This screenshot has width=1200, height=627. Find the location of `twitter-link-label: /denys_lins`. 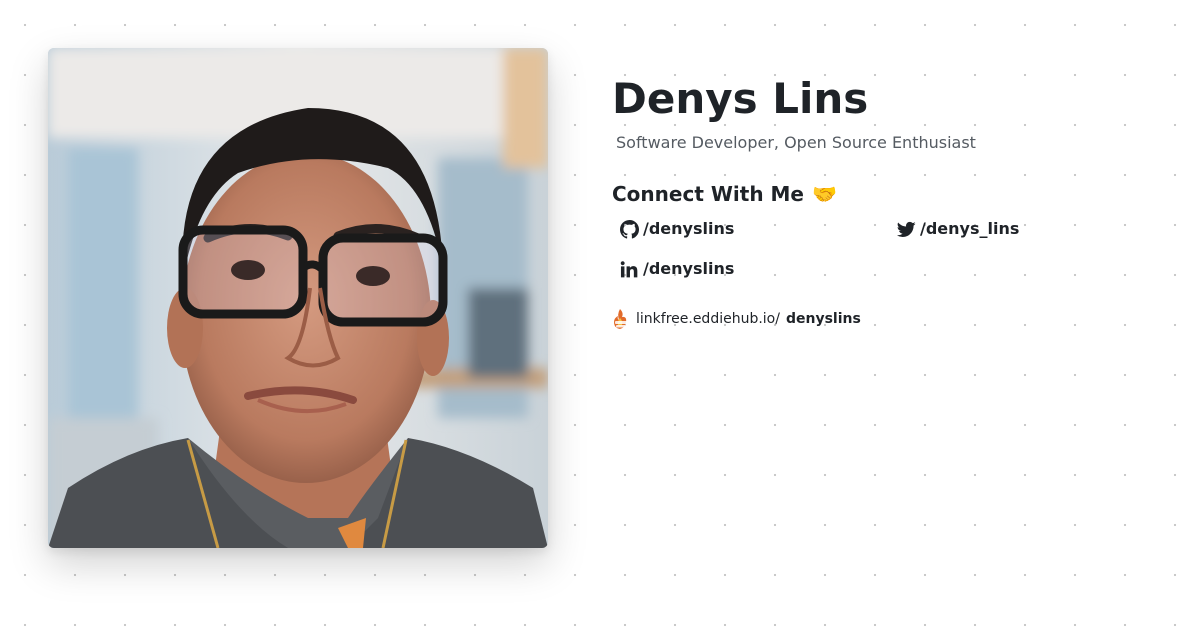

twitter-link-label: /denys_lins is located at coordinates (970, 228).